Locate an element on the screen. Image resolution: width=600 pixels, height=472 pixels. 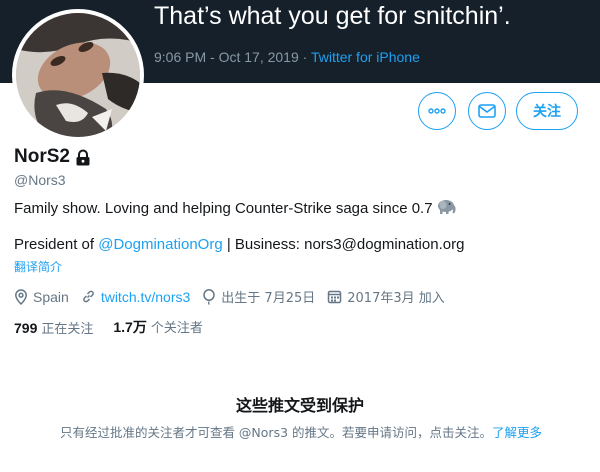
bio-mention-link: @DogminationOrg is located at coordinates (160, 244).